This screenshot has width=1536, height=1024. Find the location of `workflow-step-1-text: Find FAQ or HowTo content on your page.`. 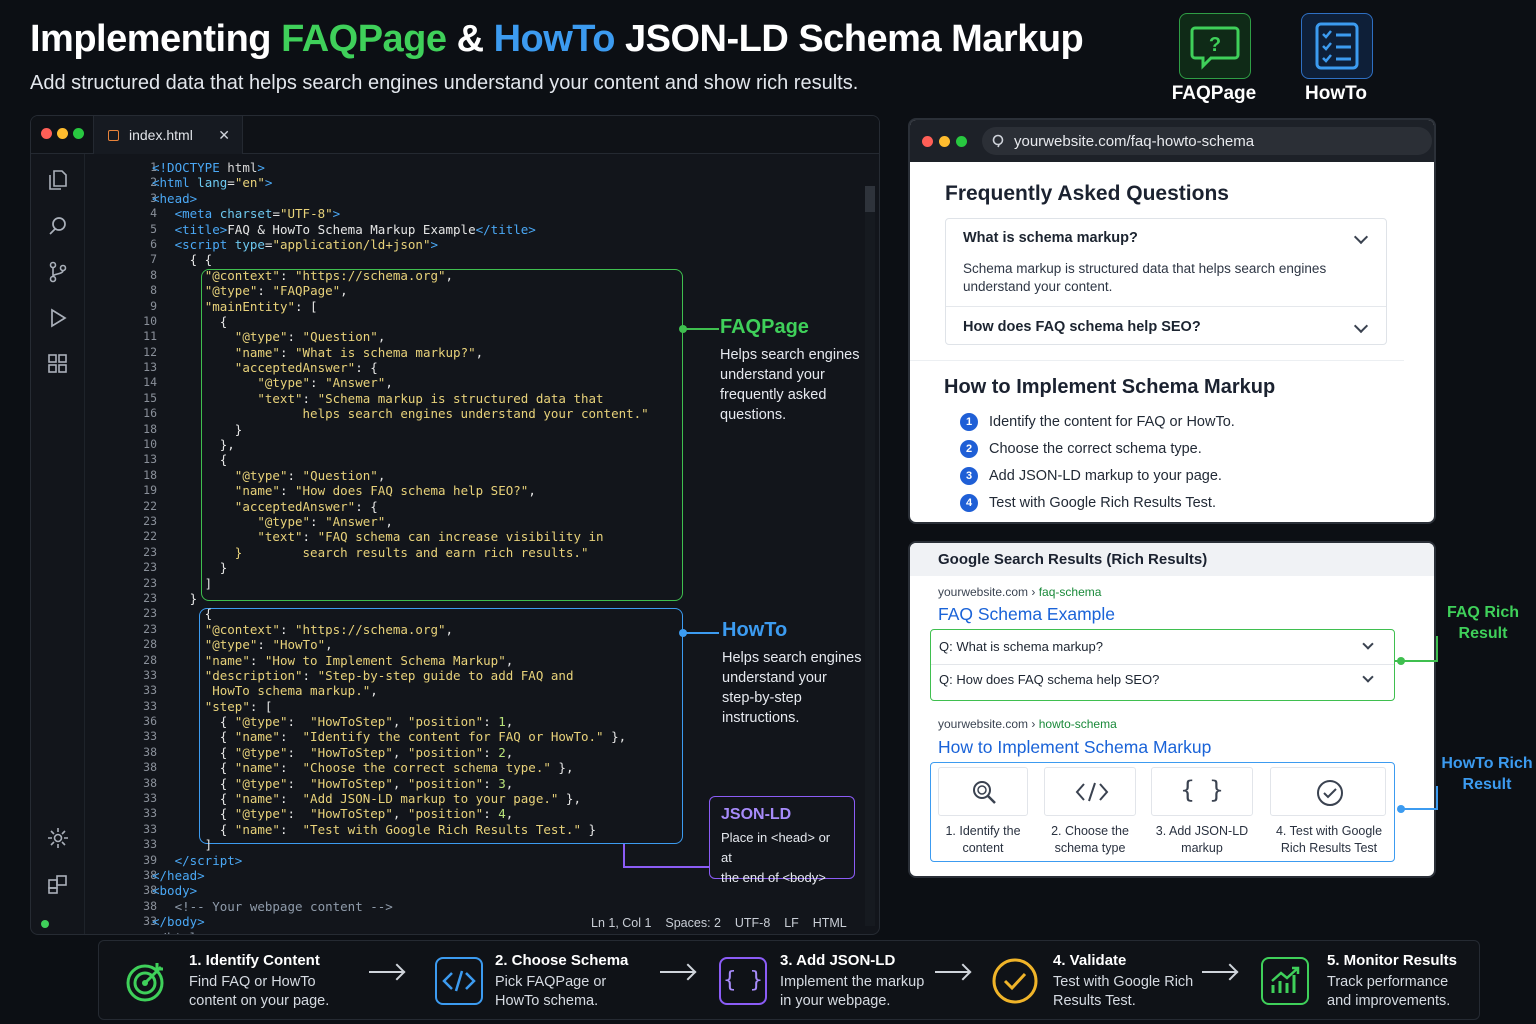

workflow-step-1-text: Find FAQ or HowTo content on your page. is located at coordinates (259, 991).